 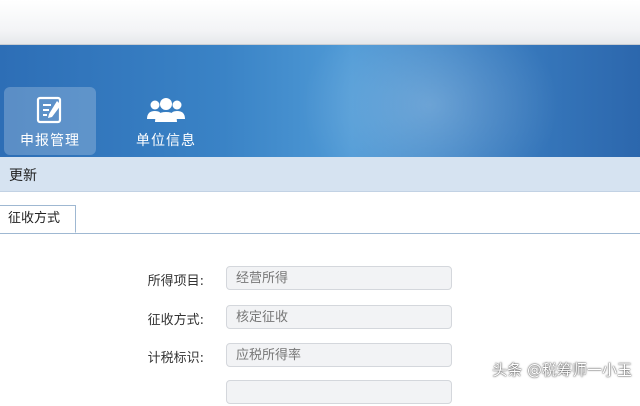 I want to click on income-item-field: 经营所得, so click(x=339, y=278).